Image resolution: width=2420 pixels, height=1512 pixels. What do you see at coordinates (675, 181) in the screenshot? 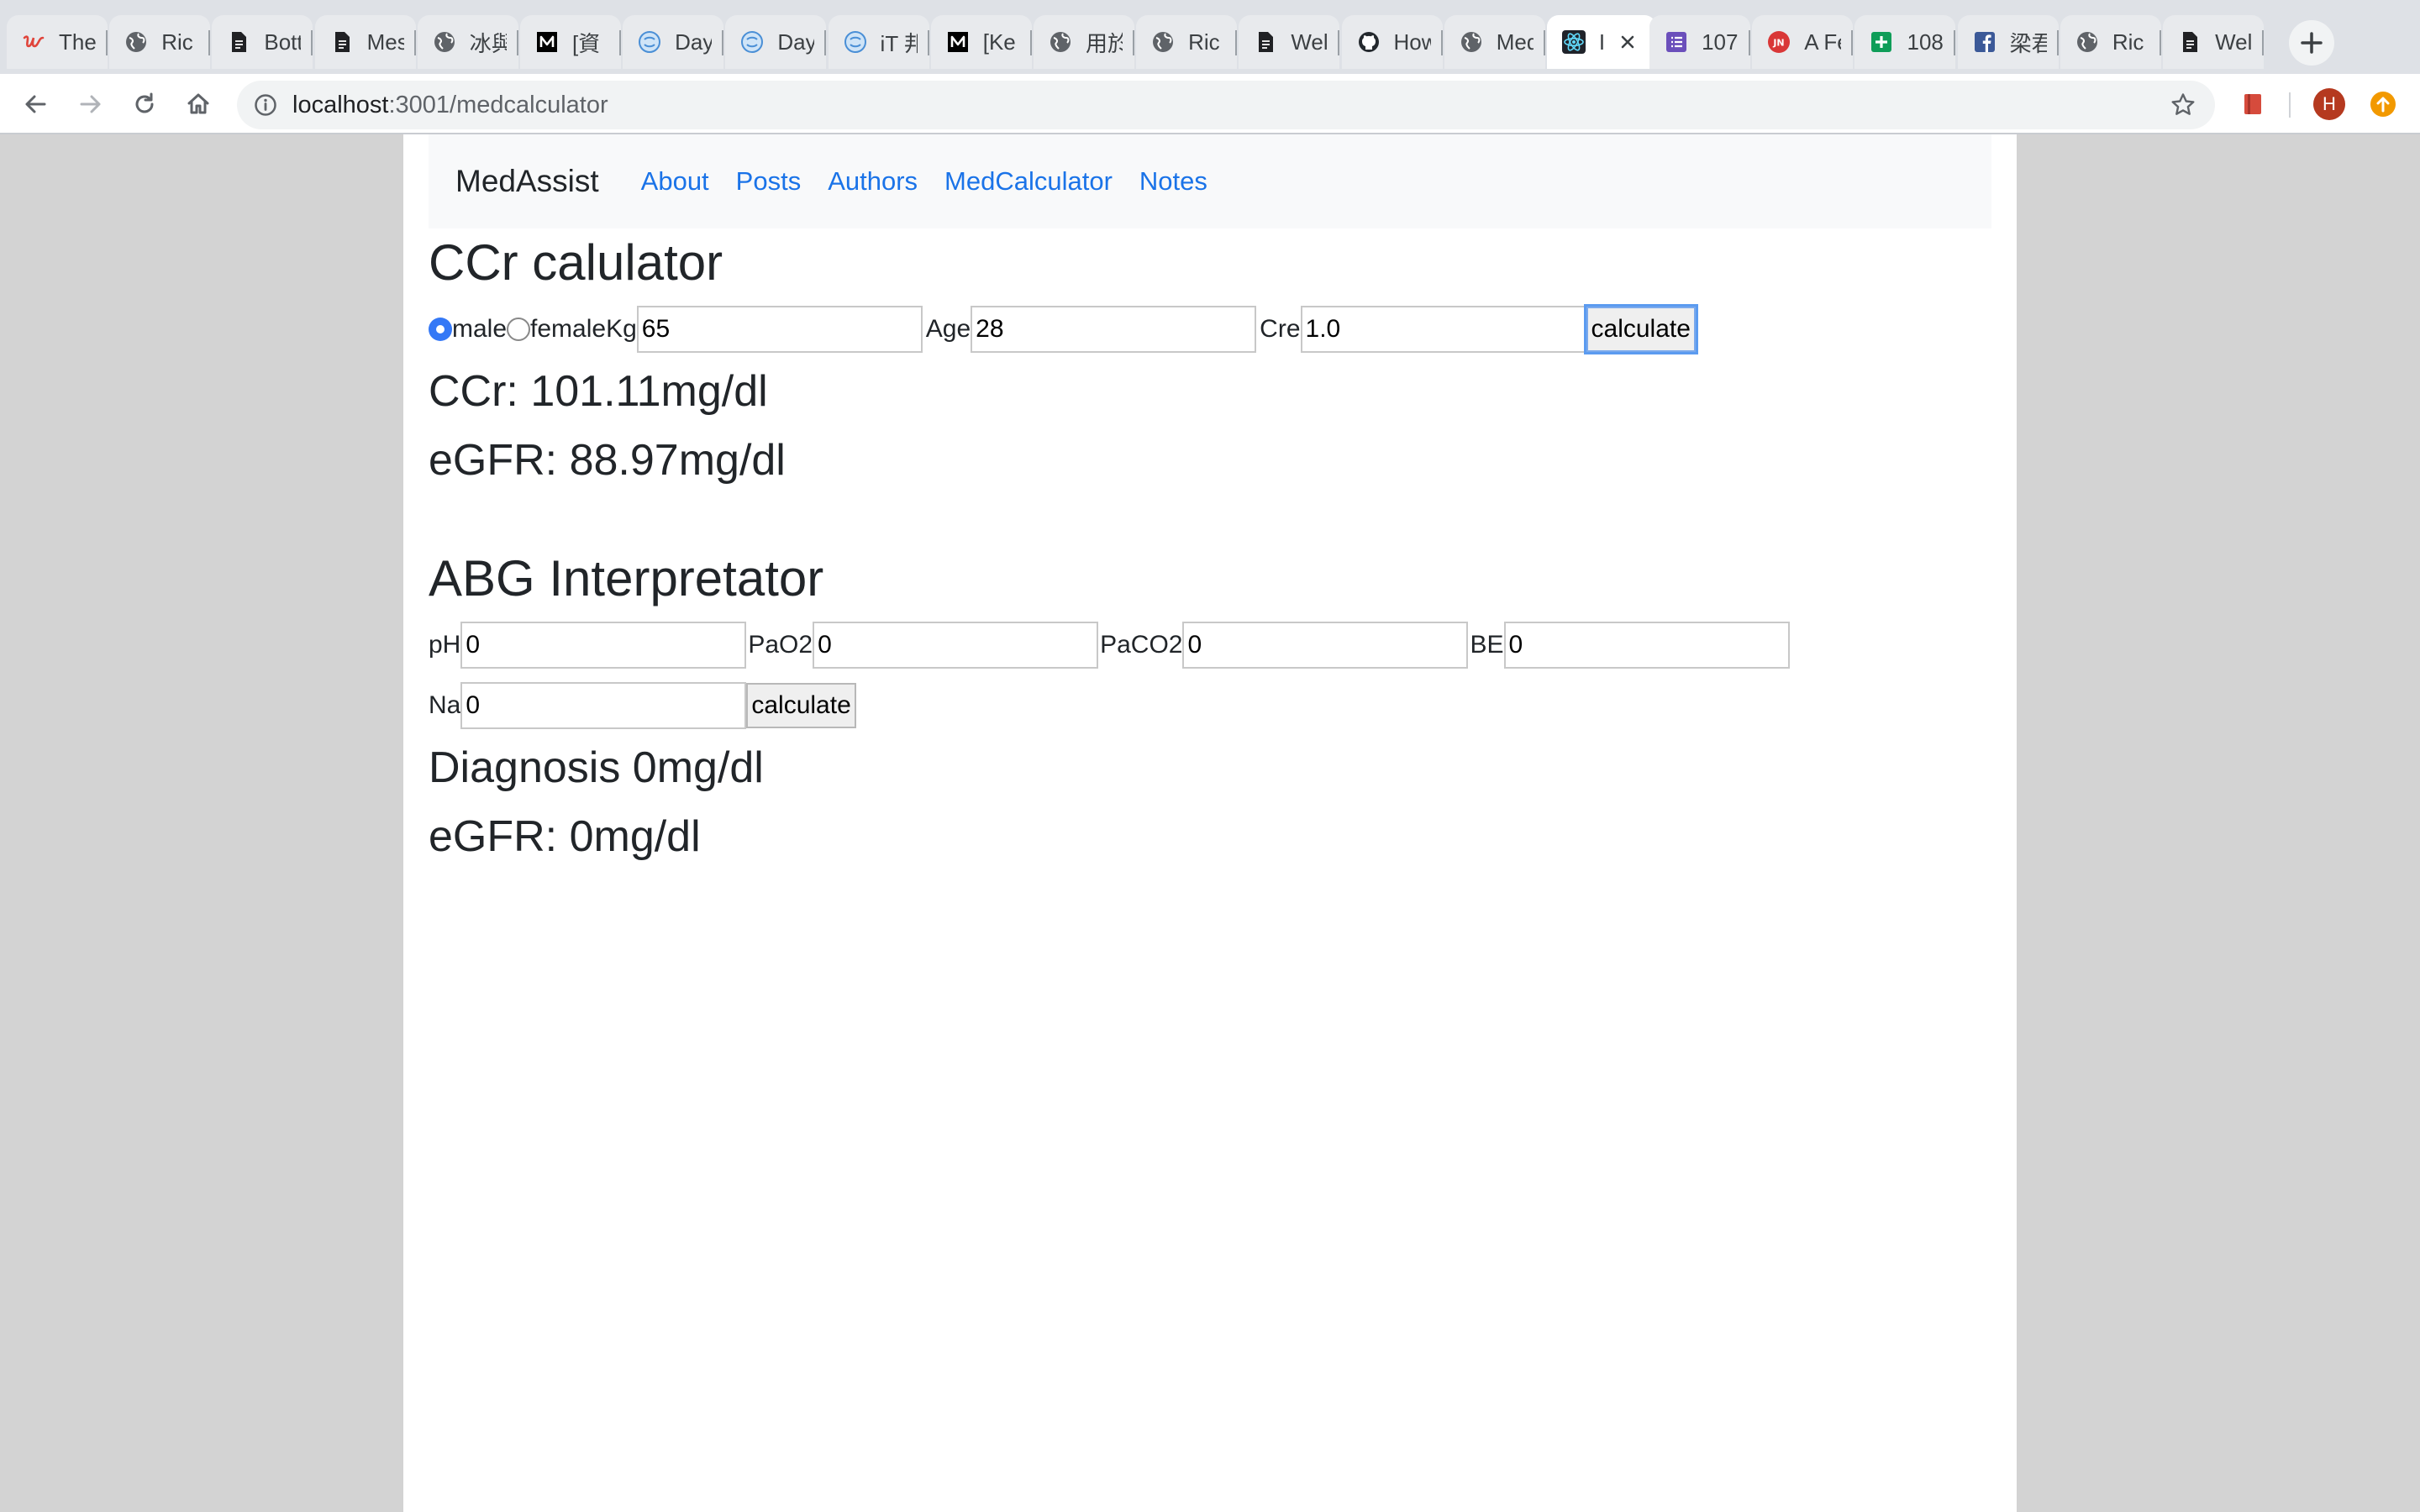
I see `nav-link-about: About` at bounding box center [675, 181].